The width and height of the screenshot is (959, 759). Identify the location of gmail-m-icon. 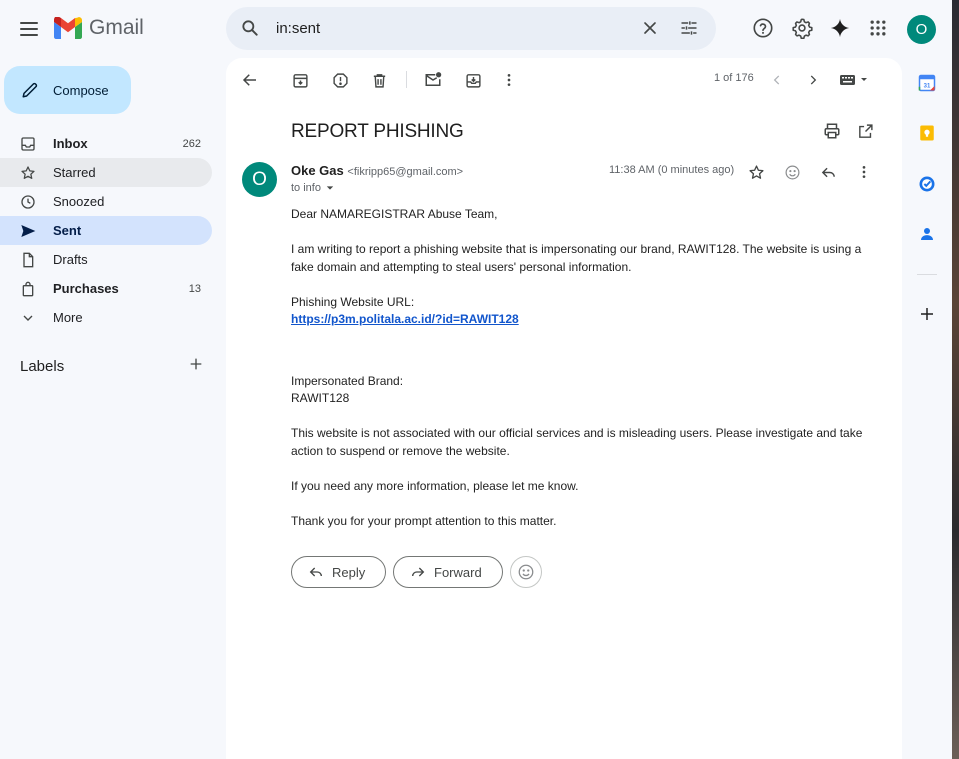
(68, 28).